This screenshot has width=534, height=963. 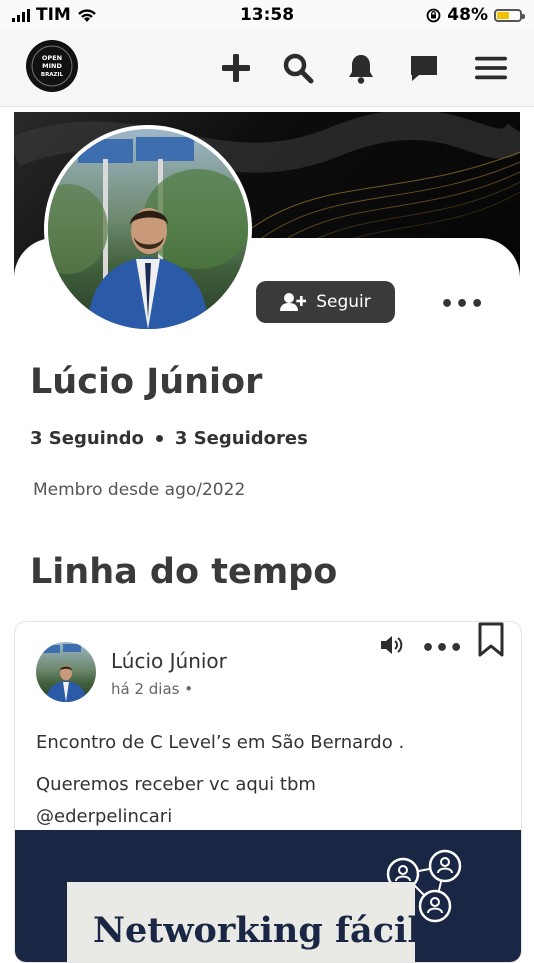 I want to click on search-icon, so click(x=298, y=68).